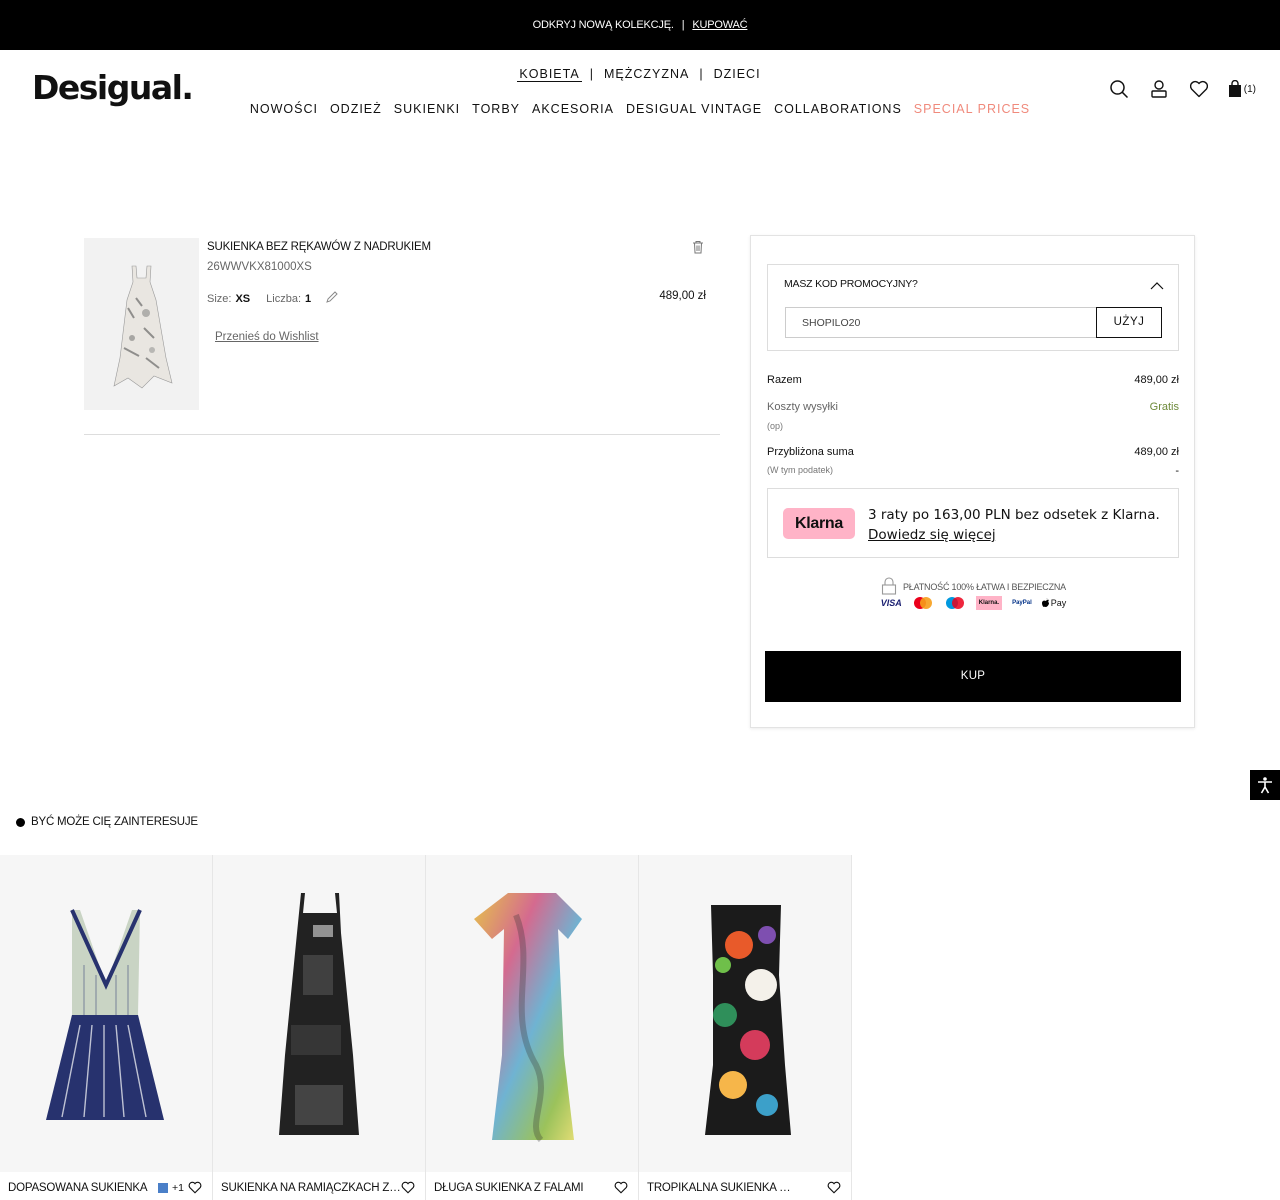  I want to click on shipping-note: (op), so click(775, 426).